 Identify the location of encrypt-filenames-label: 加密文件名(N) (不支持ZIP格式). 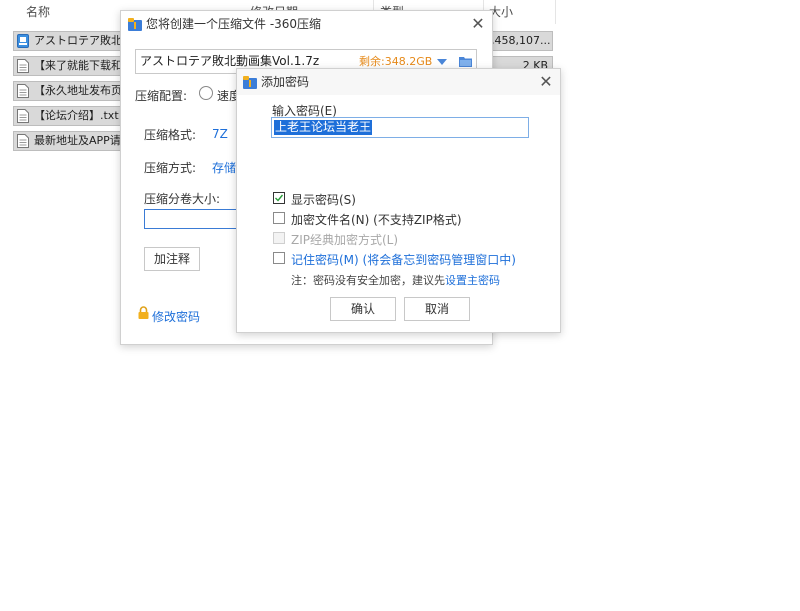
(376, 219).